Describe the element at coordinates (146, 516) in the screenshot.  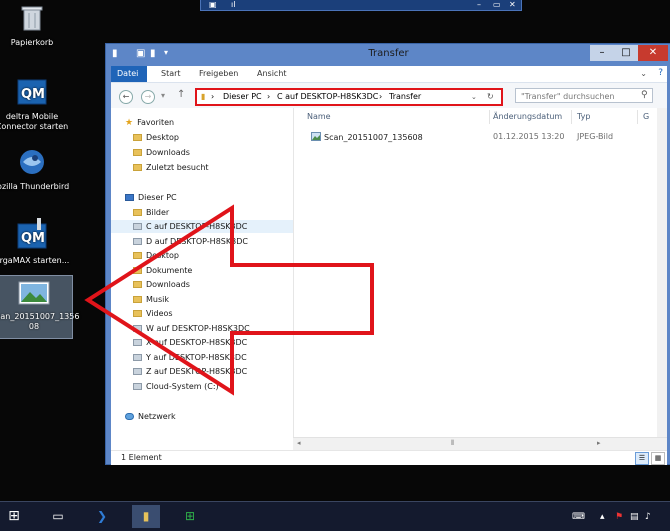
I see `file-explorer-icon: ▮` at that location.